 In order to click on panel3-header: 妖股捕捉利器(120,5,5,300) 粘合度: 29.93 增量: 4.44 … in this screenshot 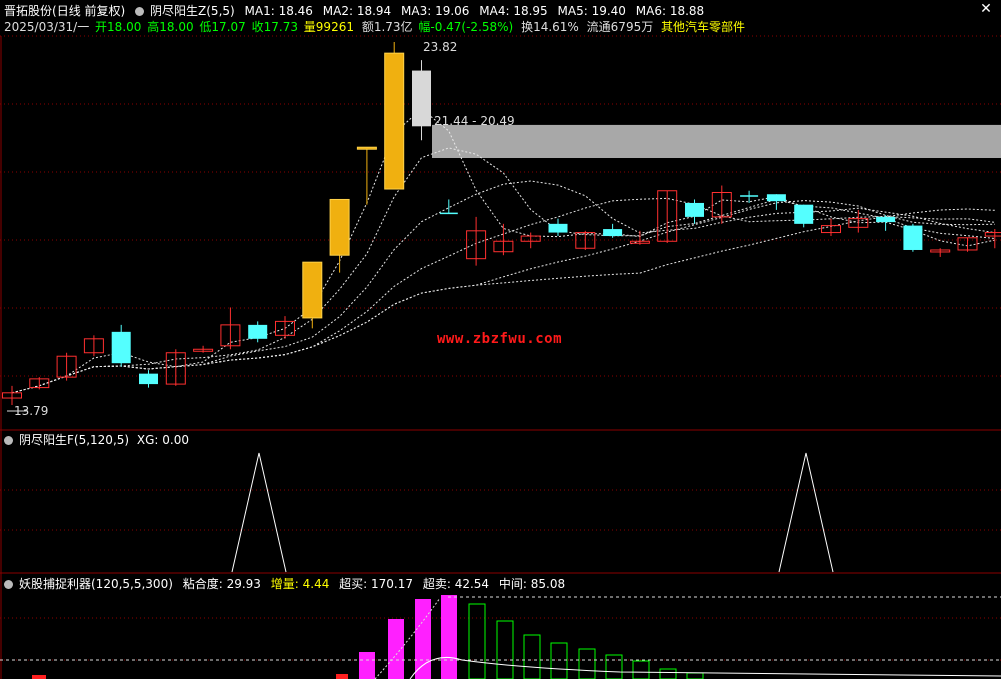, I will do `click(287, 584)`.